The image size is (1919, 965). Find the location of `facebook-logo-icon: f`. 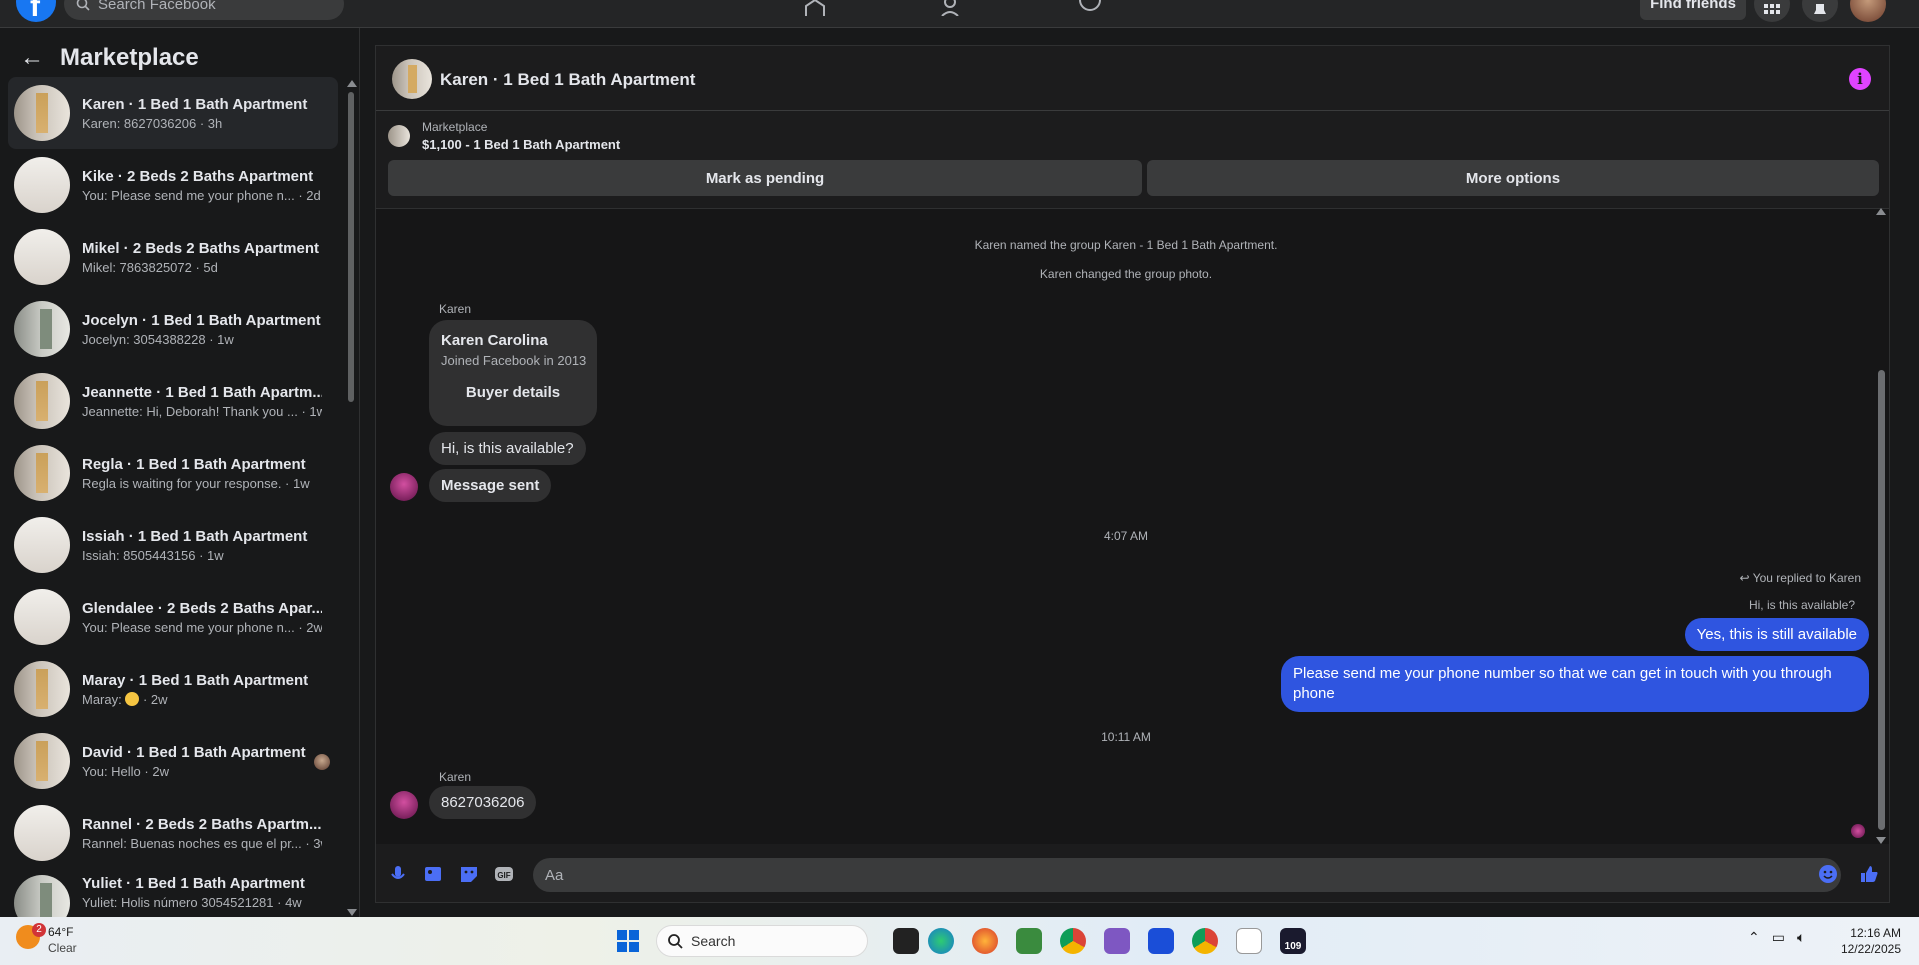

facebook-logo-icon: f is located at coordinates (36, 11).